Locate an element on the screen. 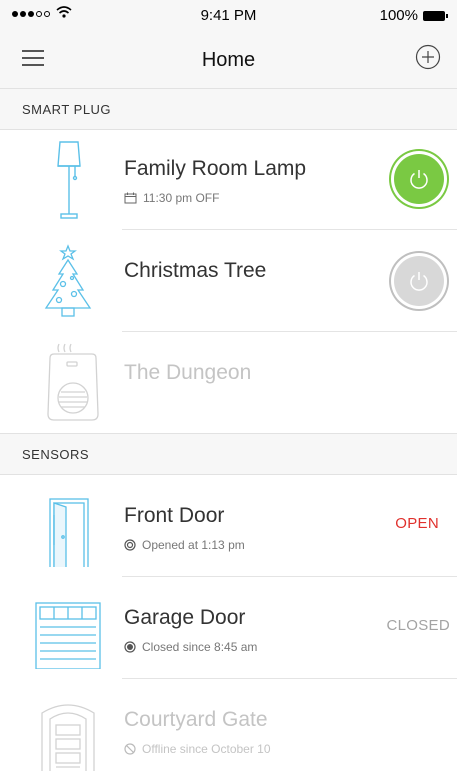 The width and height of the screenshot is (457, 781). list-item-courtyard-gate: Courtyard Gate Offline since October 10 is located at coordinates (228, 730).